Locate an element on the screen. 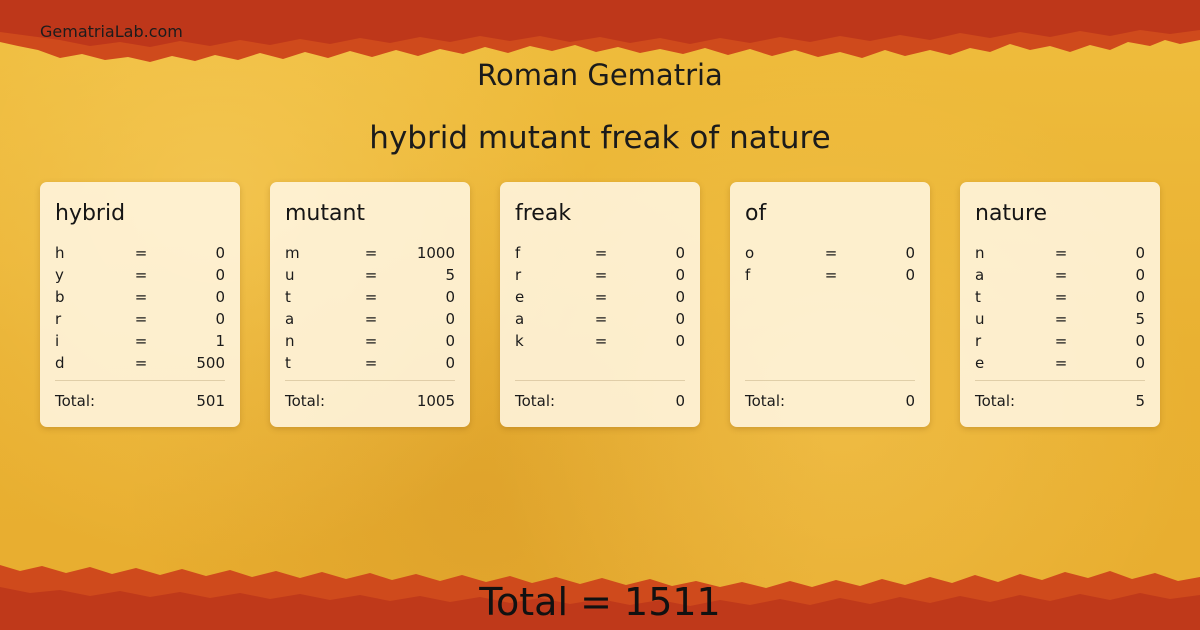 The height and width of the screenshot is (630, 1200). word-card: hybrid h = 0 y = 0 b = 0 r = 0 i = 1 d = 500 Total: 501 is located at coordinates (140, 304).